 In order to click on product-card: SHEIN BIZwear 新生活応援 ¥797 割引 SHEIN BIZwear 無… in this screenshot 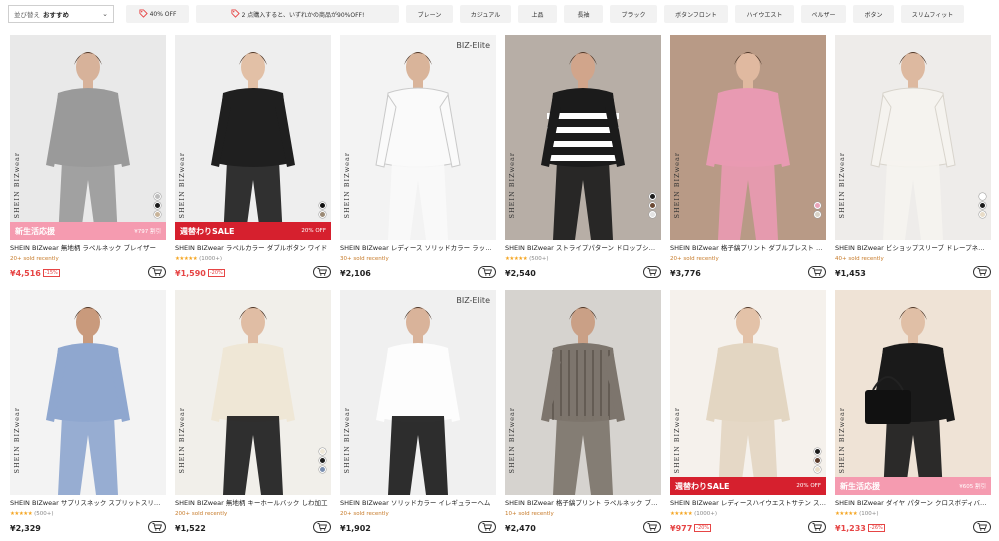, I will do `click(88, 157)`.